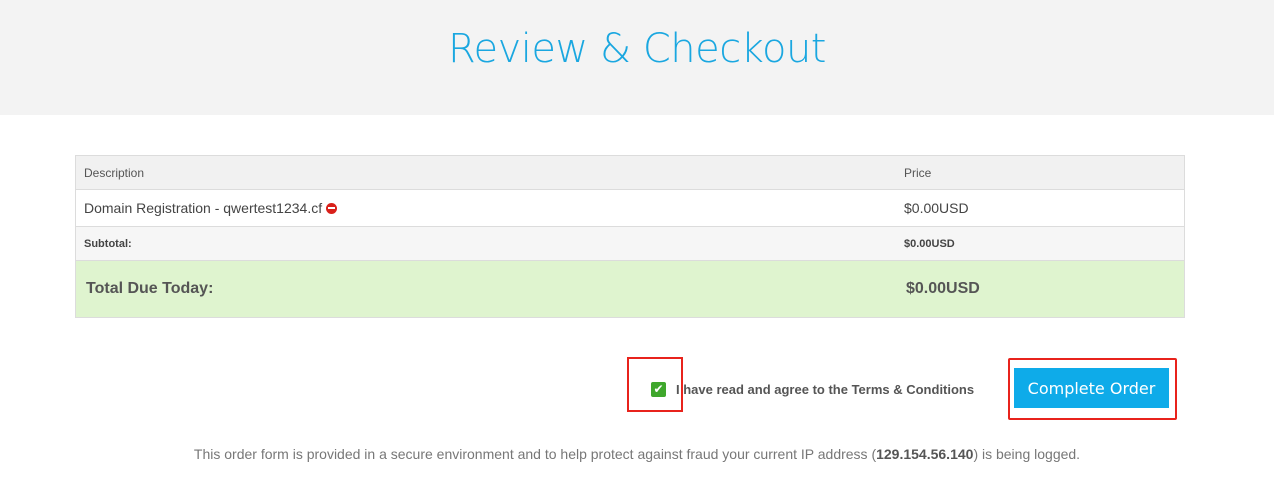 This screenshot has width=1274, height=480. Describe the element at coordinates (925, 454) in the screenshot. I see `ip-address: 129.154.56.140` at that location.